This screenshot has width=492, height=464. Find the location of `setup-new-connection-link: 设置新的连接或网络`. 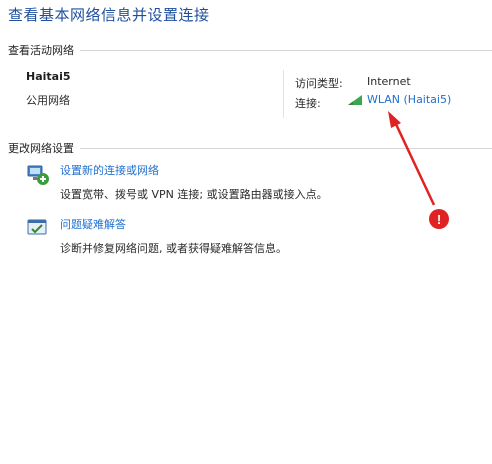

setup-new-connection-link: 设置新的连接或网络 is located at coordinates (194, 170).